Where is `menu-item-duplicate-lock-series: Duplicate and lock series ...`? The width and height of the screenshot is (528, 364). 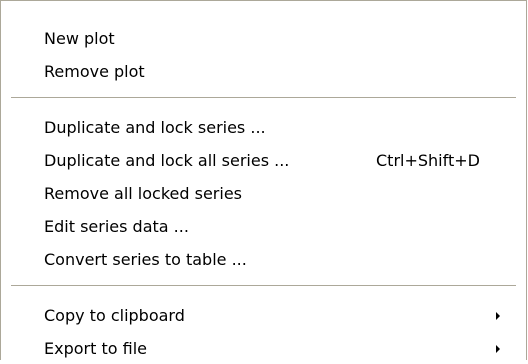 menu-item-duplicate-lock-series: Duplicate and lock series ... is located at coordinates (263, 128).